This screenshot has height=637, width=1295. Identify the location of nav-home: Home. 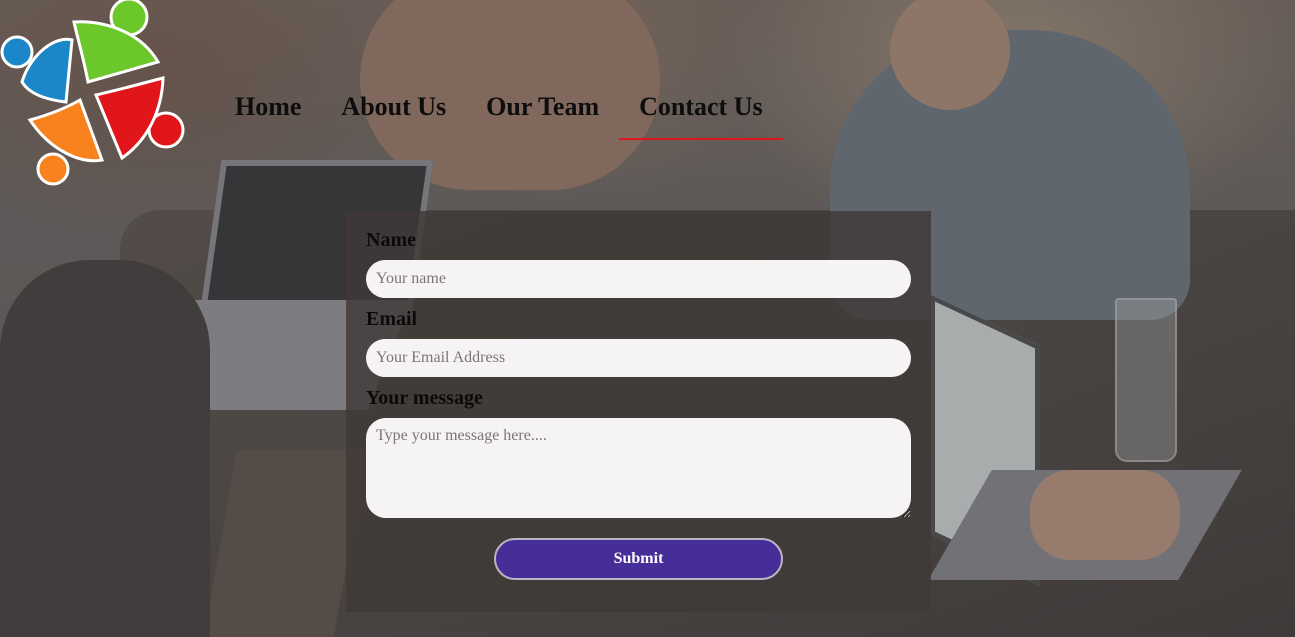
(268, 113).